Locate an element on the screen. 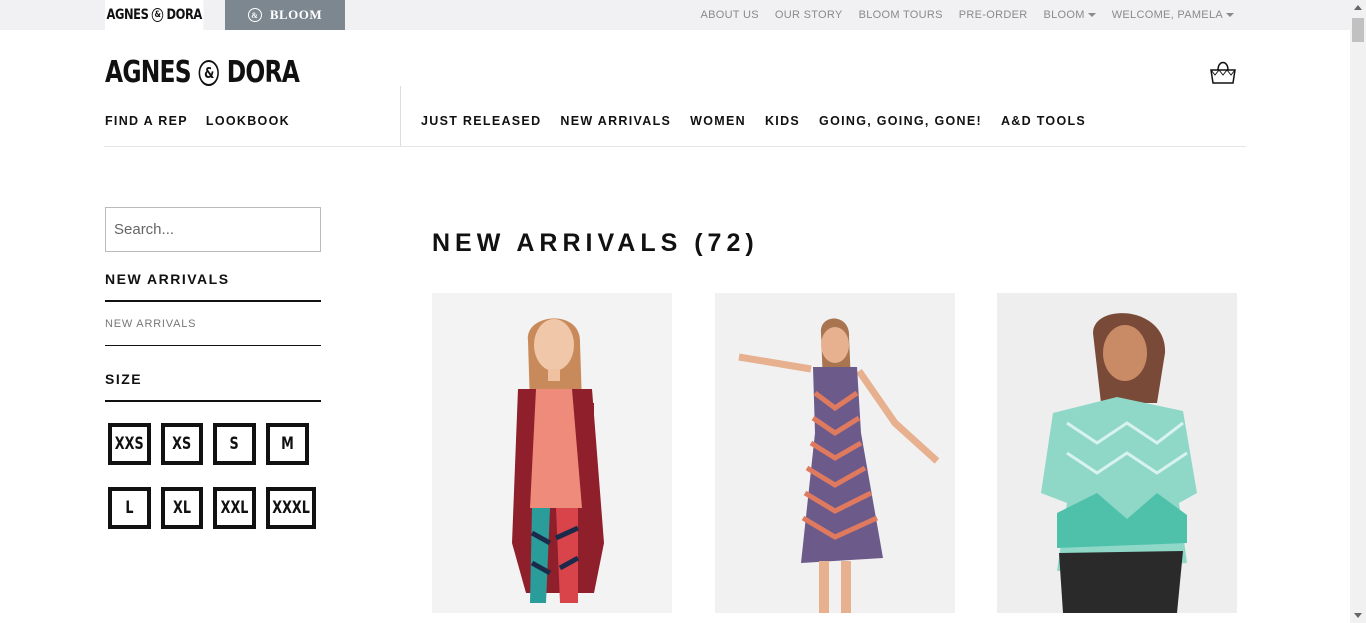 This screenshot has width=1366, height=623. bloom-brand-tab: & BLOOM is located at coordinates (285, 15).